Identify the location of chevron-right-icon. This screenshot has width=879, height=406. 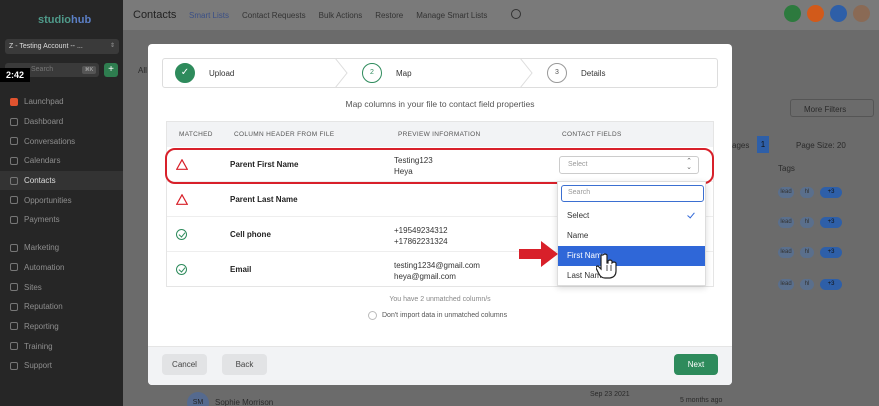
(526, 73).